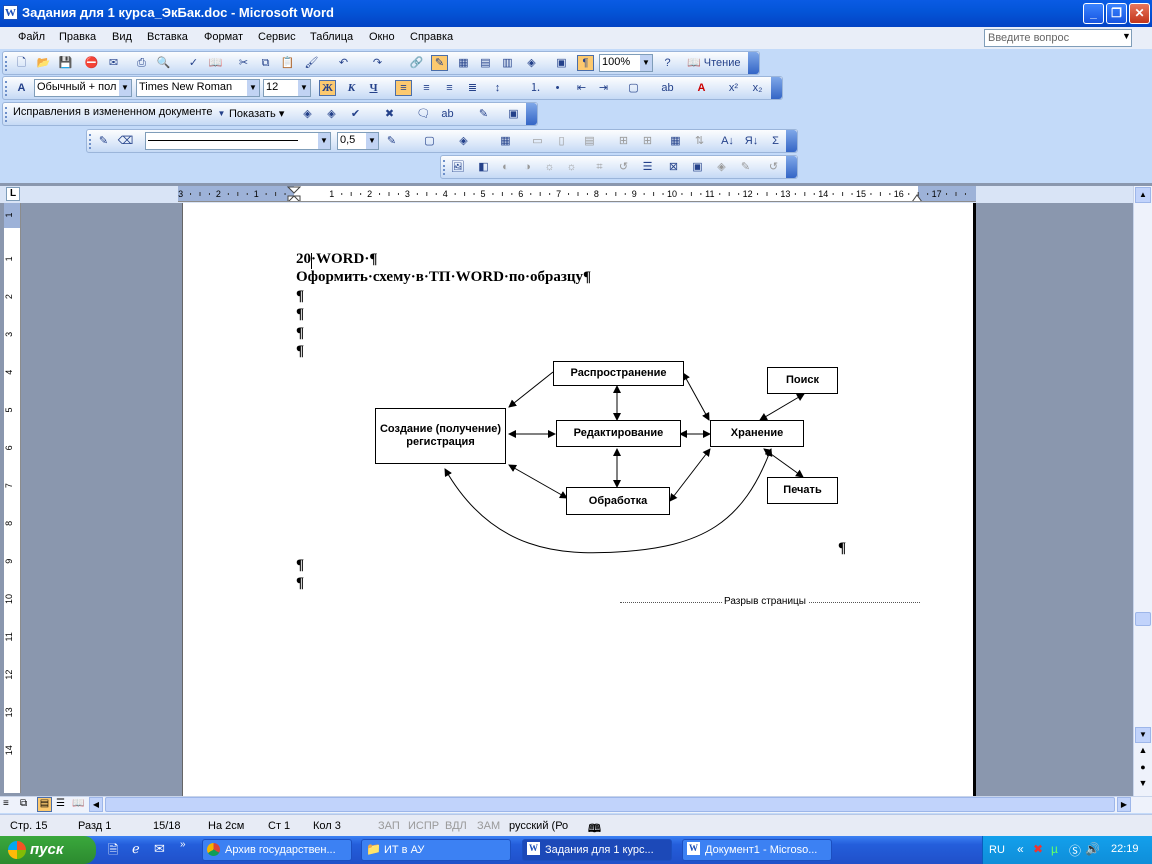 The height and width of the screenshot is (864, 1152). I want to click on tray-antivirus-icon: ✖, so click(1038, 849).